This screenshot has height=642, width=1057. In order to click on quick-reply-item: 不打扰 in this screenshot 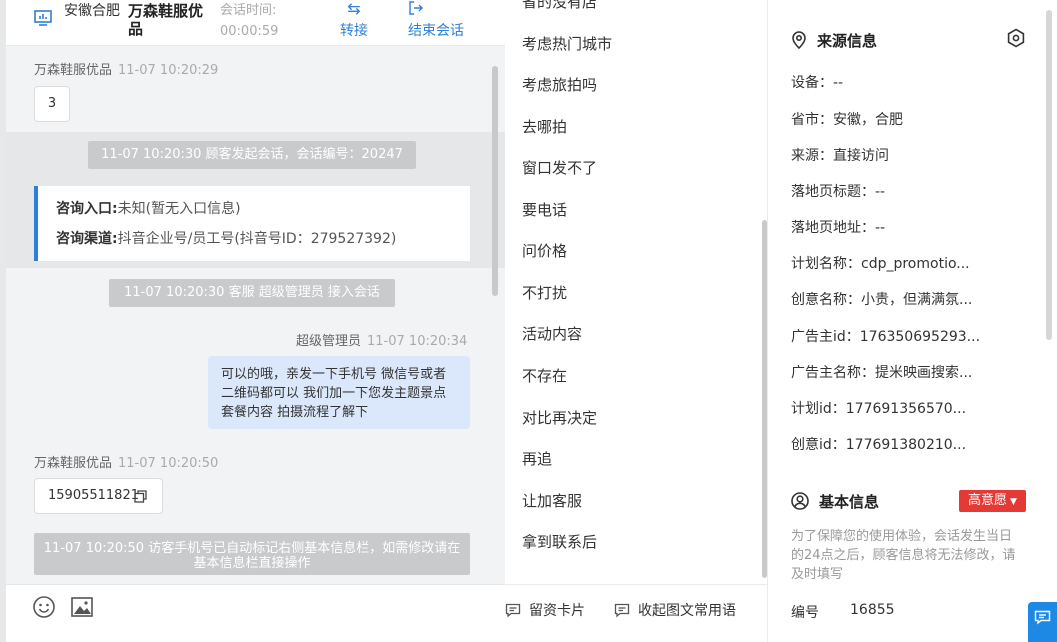, I will do `click(544, 292)`.